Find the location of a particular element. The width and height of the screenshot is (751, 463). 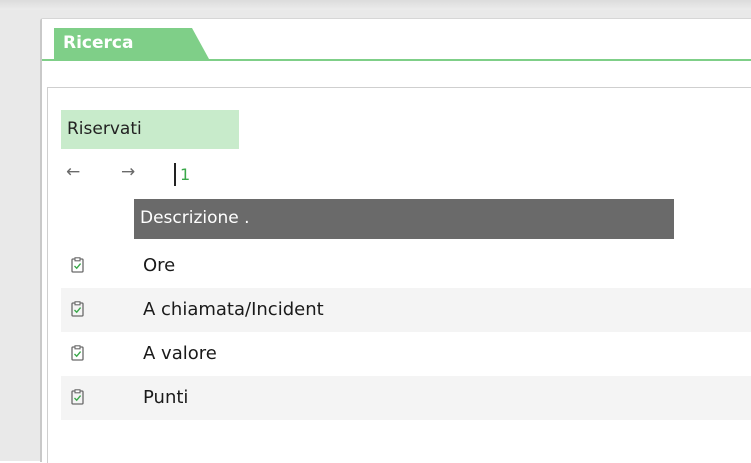

tab-bar: Ricerca is located at coordinates (396, 40).